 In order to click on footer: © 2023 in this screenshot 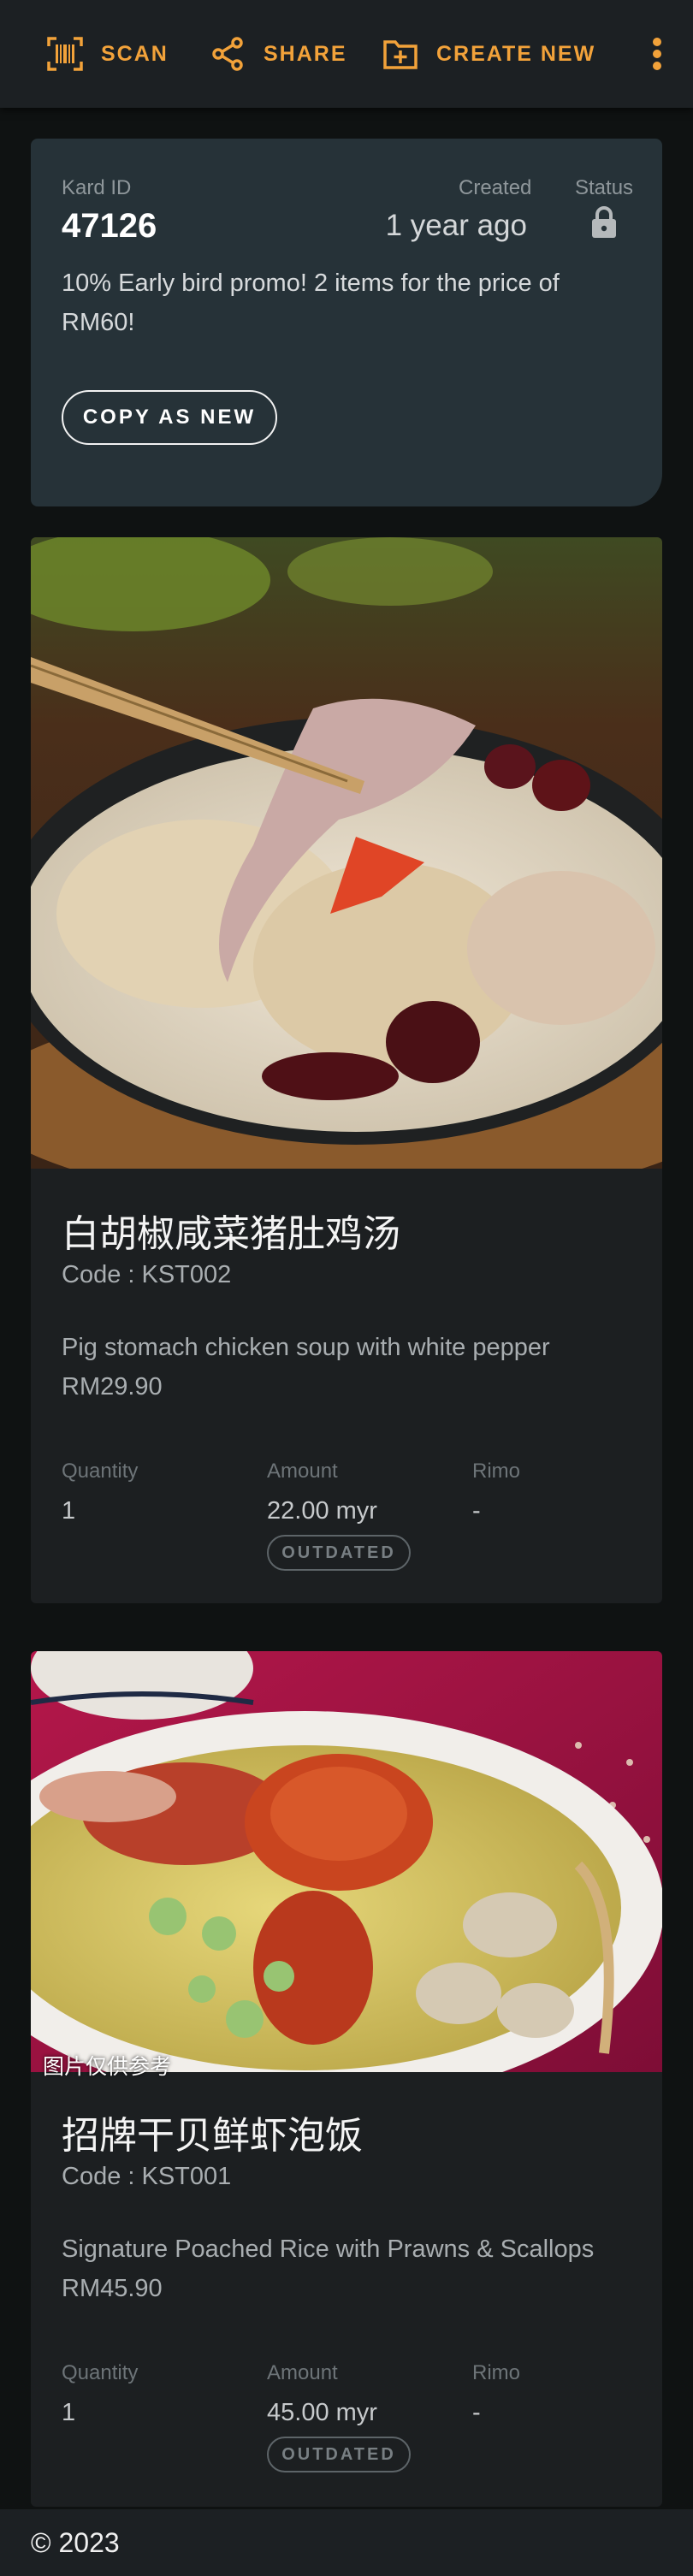, I will do `click(346, 2542)`.